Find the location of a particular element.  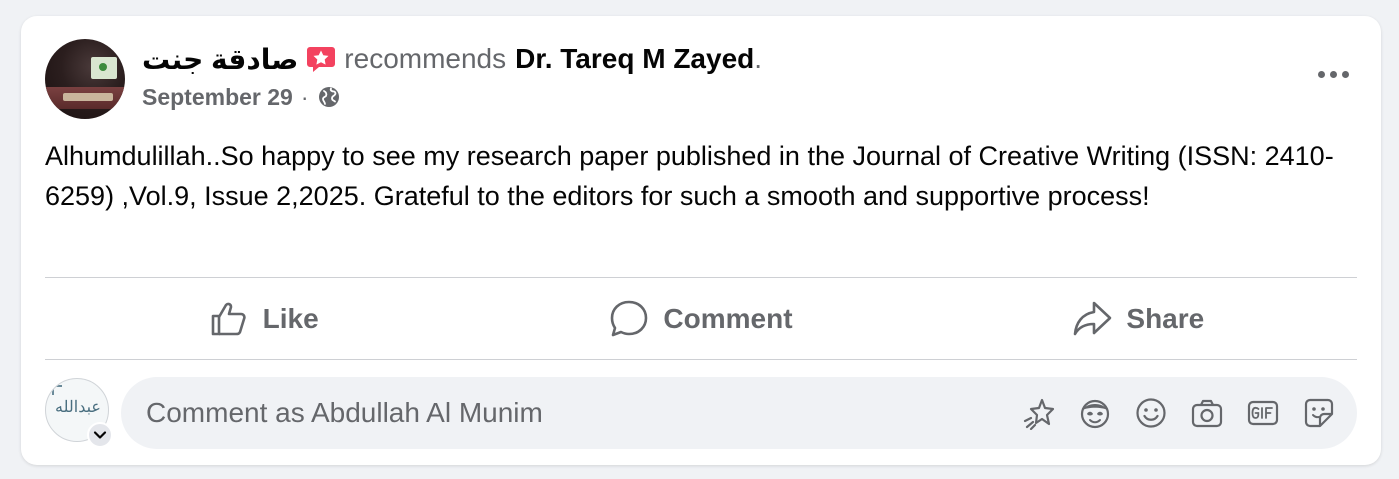

trailing-period: . is located at coordinates (758, 58).